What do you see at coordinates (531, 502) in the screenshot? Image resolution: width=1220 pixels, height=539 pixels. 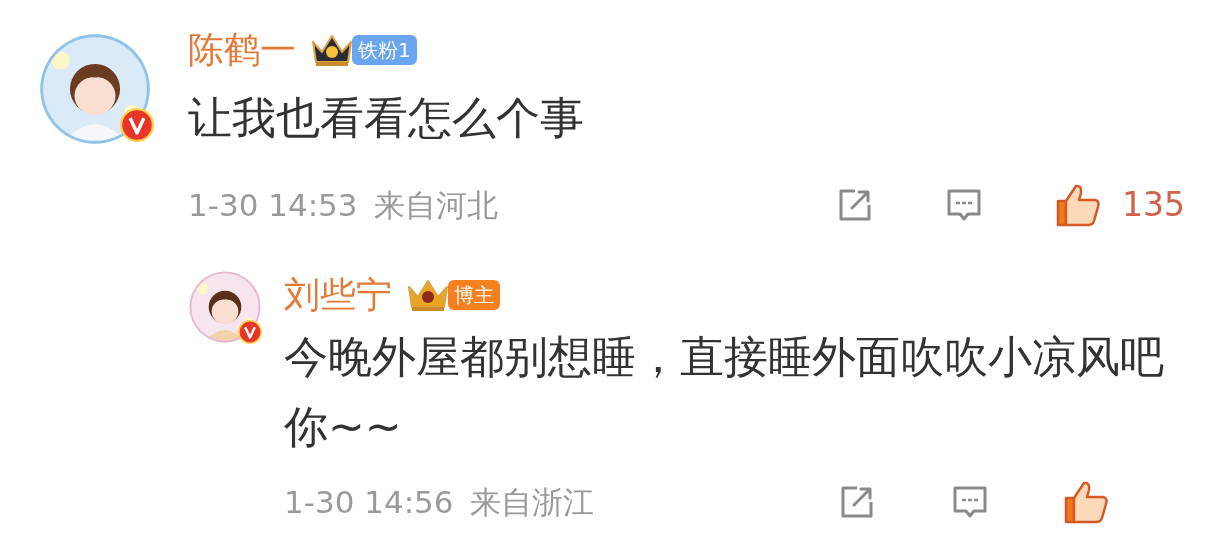 I see `comment-location: 来自浙江` at bounding box center [531, 502].